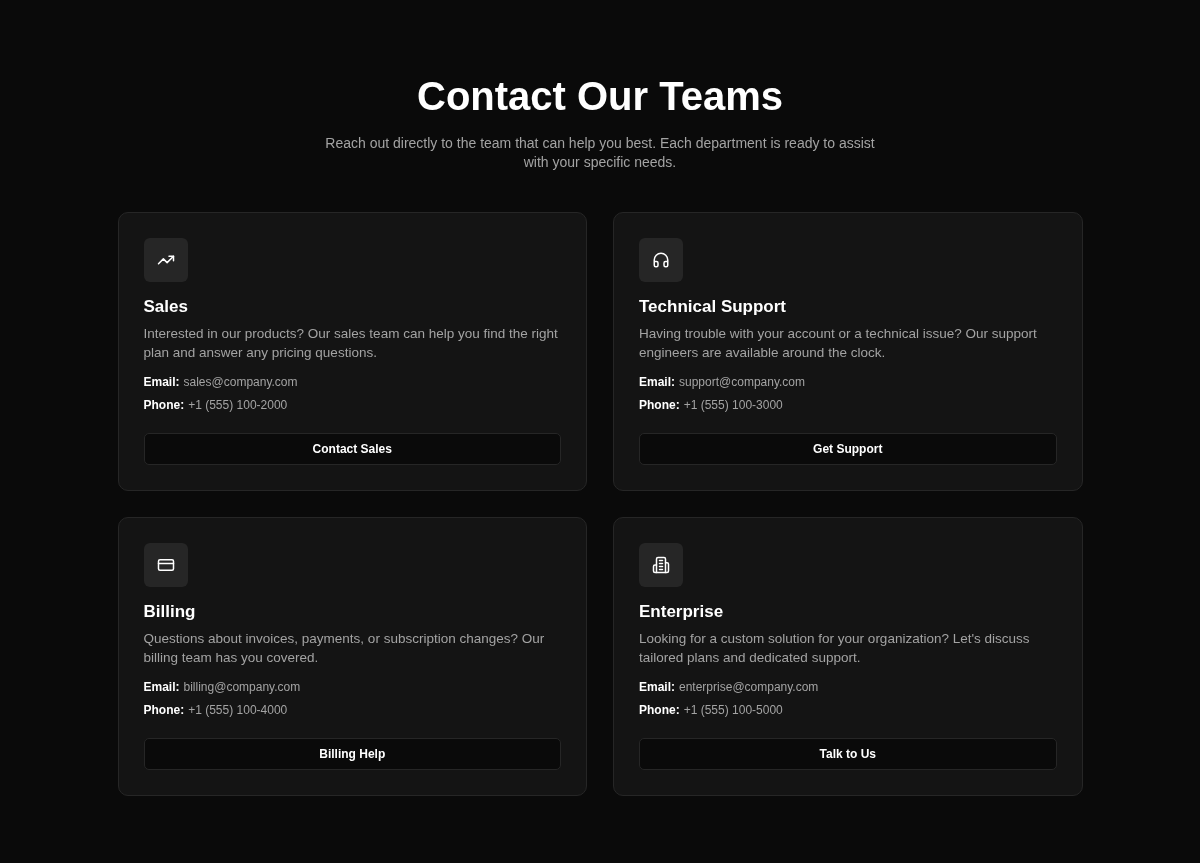  What do you see at coordinates (352, 754) in the screenshot?
I see `contact-button: Billing Help` at bounding box center [352, 754].